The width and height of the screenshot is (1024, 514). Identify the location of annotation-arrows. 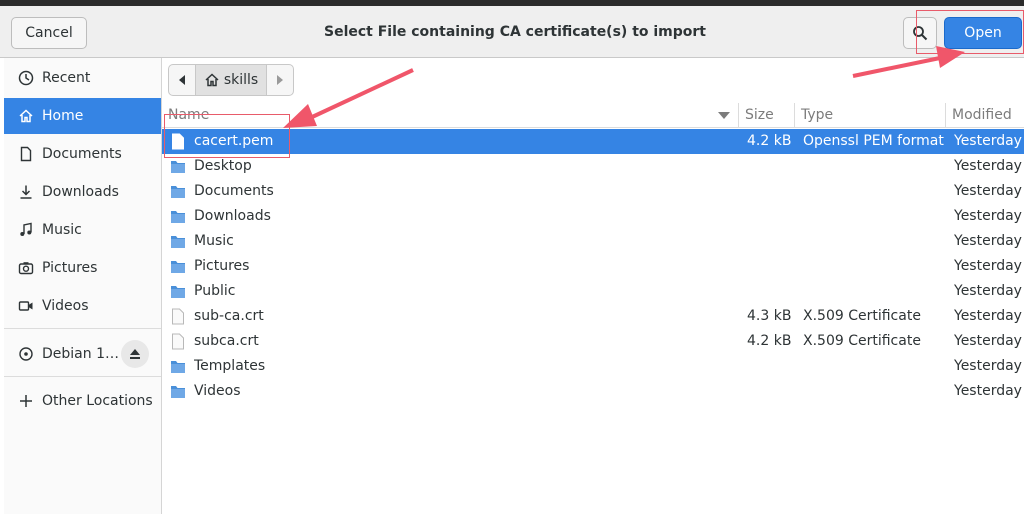
(624, 87).